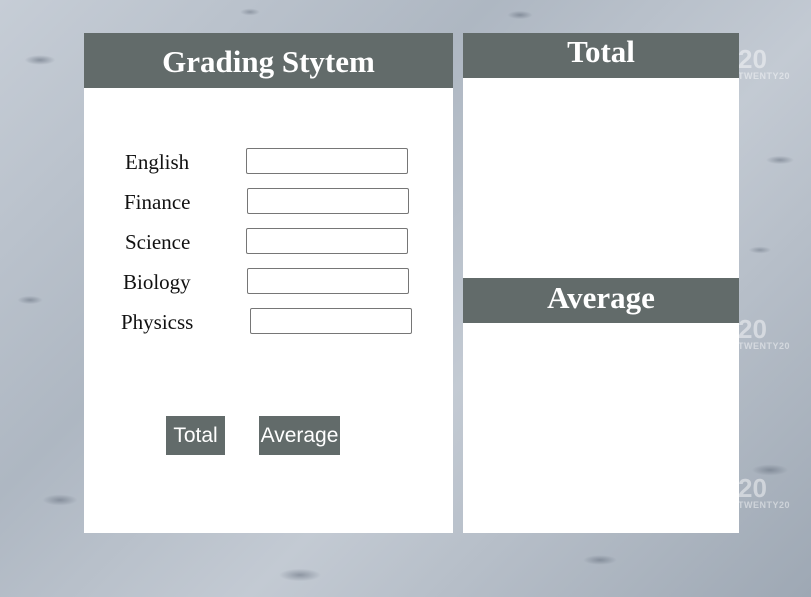 This screenshot has height=597, width=811. What do you see at coordinates (157, 202) in the screenshot?
I see `subject-label: Finance` at bounding box center [157, 202].